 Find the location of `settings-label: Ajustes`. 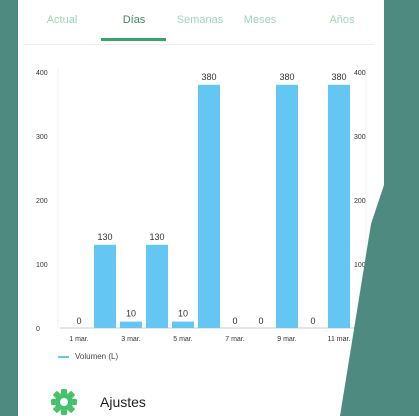

settings-label: Ajustes is located at coordinates (123, 402).